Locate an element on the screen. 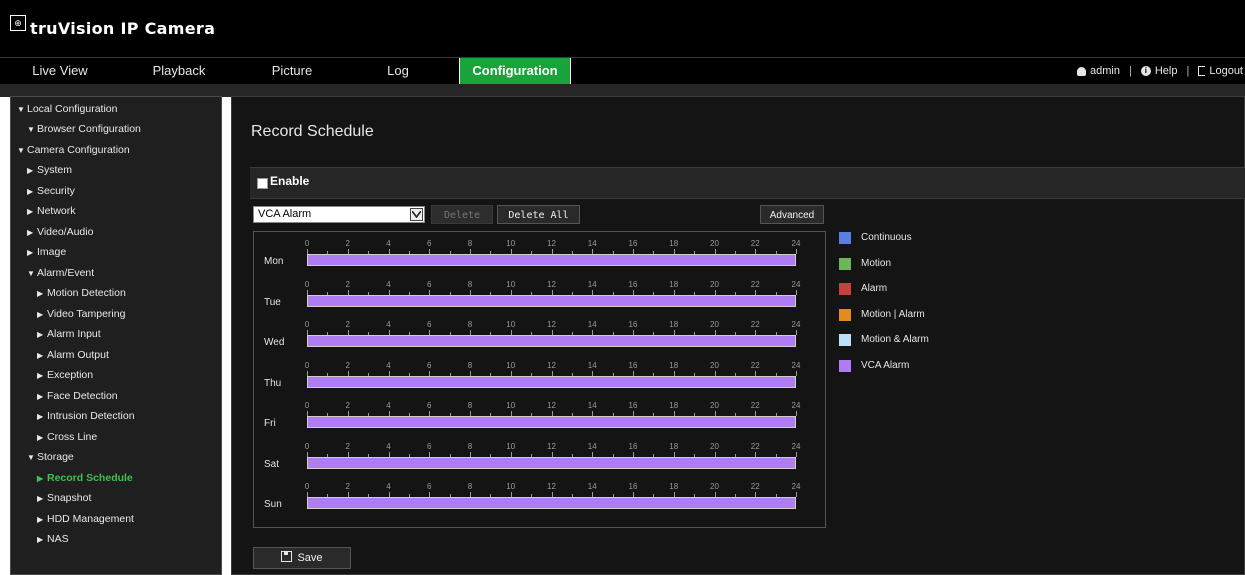 Image resolution: width=1245 pixels, height=575 pixels. tree-video-tampering: ▶ Video Tampering is located at coordinates (81, 314).